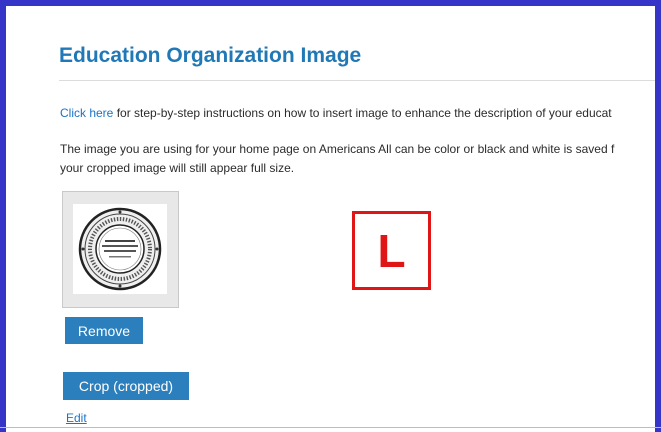  I want to click on circular-seal-icon, so click(120, 249).